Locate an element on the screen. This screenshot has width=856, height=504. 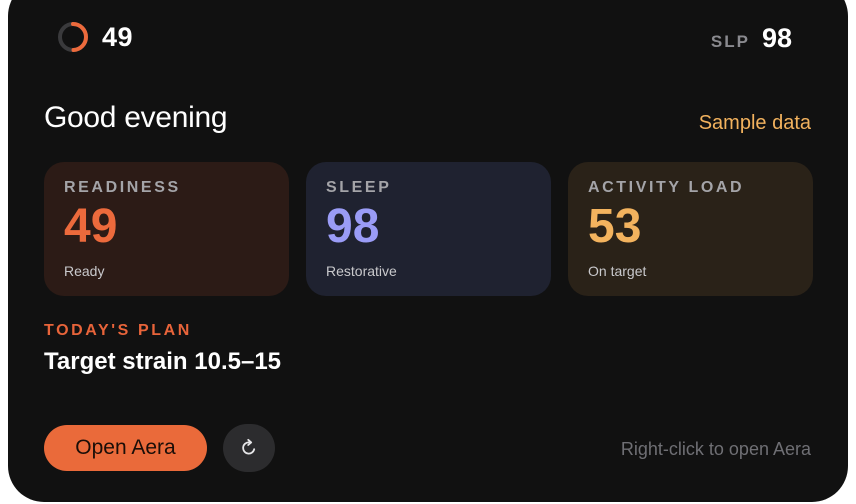
sleep-card: SLEEP 98 Restorative is located at coordinates (428, 229).